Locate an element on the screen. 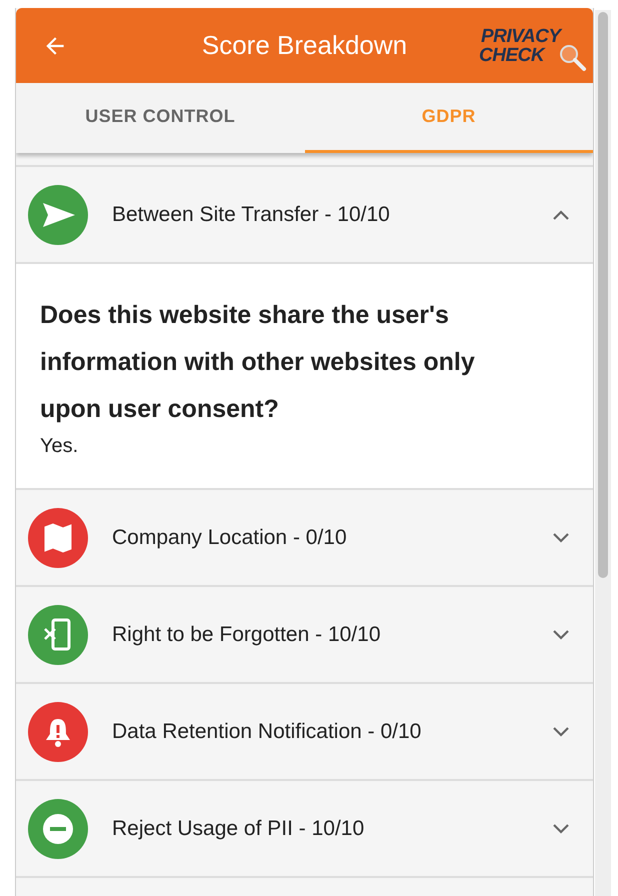  logo-text: PRIVACY is located at coordinates (521, 36).